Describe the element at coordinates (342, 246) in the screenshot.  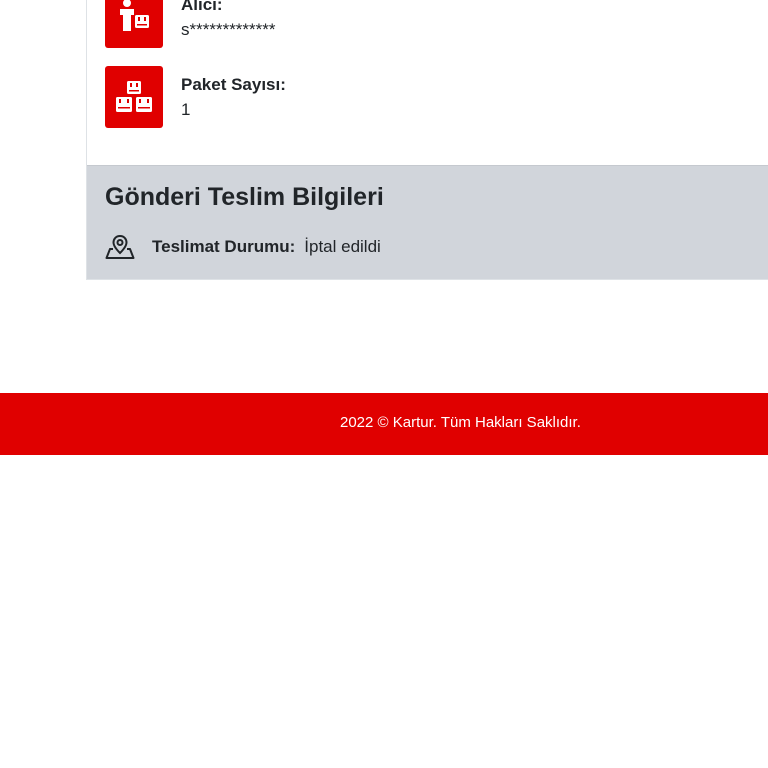
I see `delivery-status-value: İptal edildi` at that location.